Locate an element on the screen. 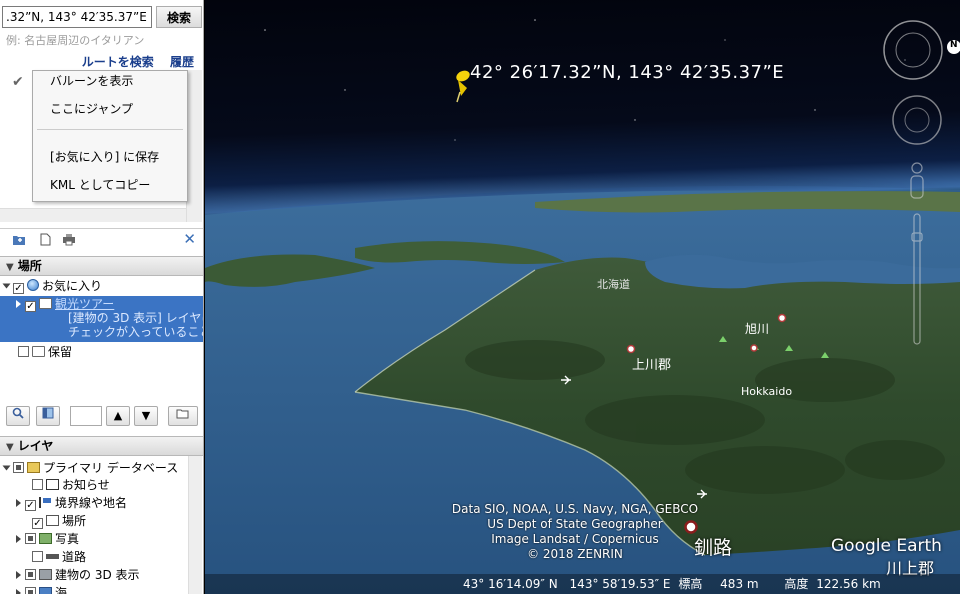  layer-label: 場所 is located at coordinates (74, 521).